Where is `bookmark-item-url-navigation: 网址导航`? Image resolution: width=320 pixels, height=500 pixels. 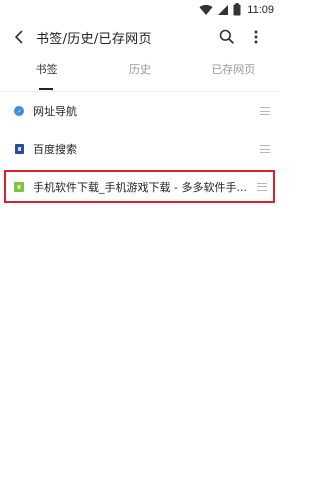
bookmark-item-url-navigation: 网址导航 is located at coordinates (140, 111).